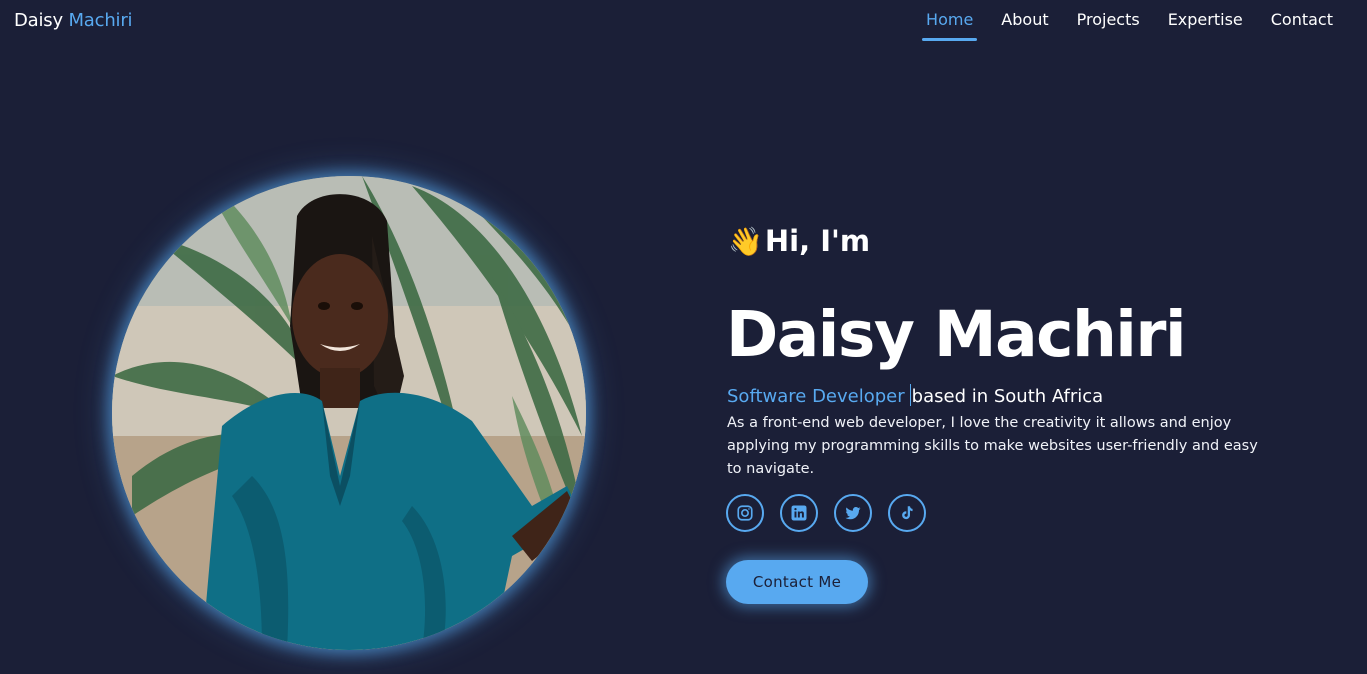 The image size is (1367, 674). What do you see at coordinates (1302, 25) in the screenshot?
I see `nav-item-contact: Contact` at bounding box center [1302, 25].